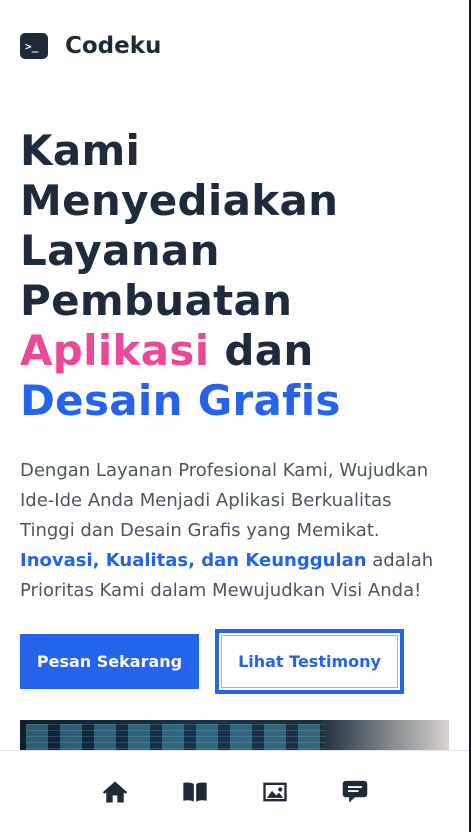 The height and width of the screenshot is (832, 471). What do you see at coordinates (180, 400) in the screenshot?
I see `hero-accent-blue: Desain Grafis` at bounding box center [180, 400].